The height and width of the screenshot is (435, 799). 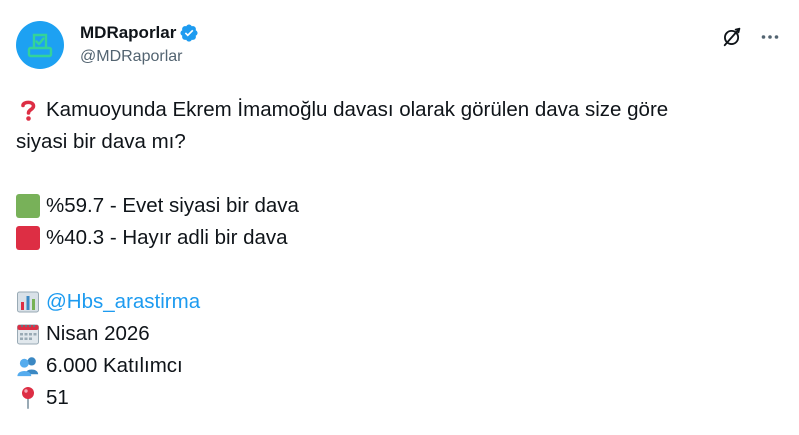 What do you see at coordinates (401, 238) in the screenshot?
I see `result-no: %40.3 - Hayır adli bir dava` at bounding box center [401, 238].